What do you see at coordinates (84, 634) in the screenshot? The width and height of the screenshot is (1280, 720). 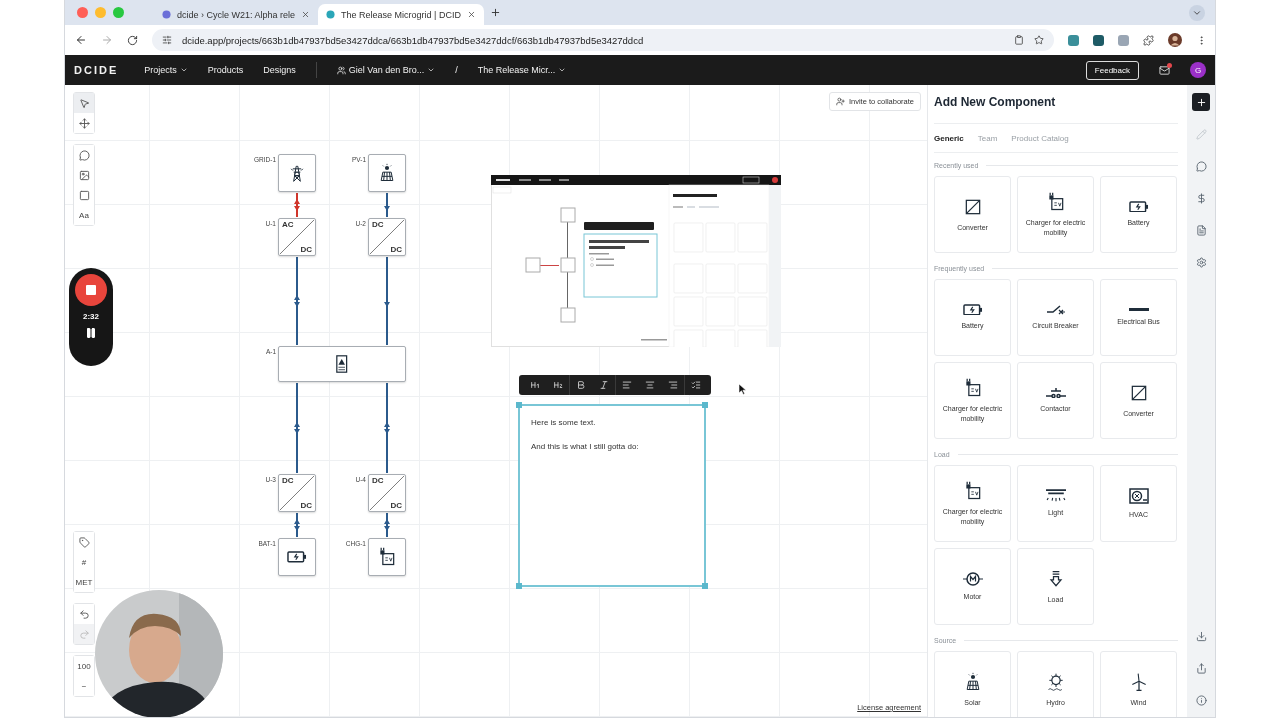 I see `redo-icon` at bounding box center [84, 634].